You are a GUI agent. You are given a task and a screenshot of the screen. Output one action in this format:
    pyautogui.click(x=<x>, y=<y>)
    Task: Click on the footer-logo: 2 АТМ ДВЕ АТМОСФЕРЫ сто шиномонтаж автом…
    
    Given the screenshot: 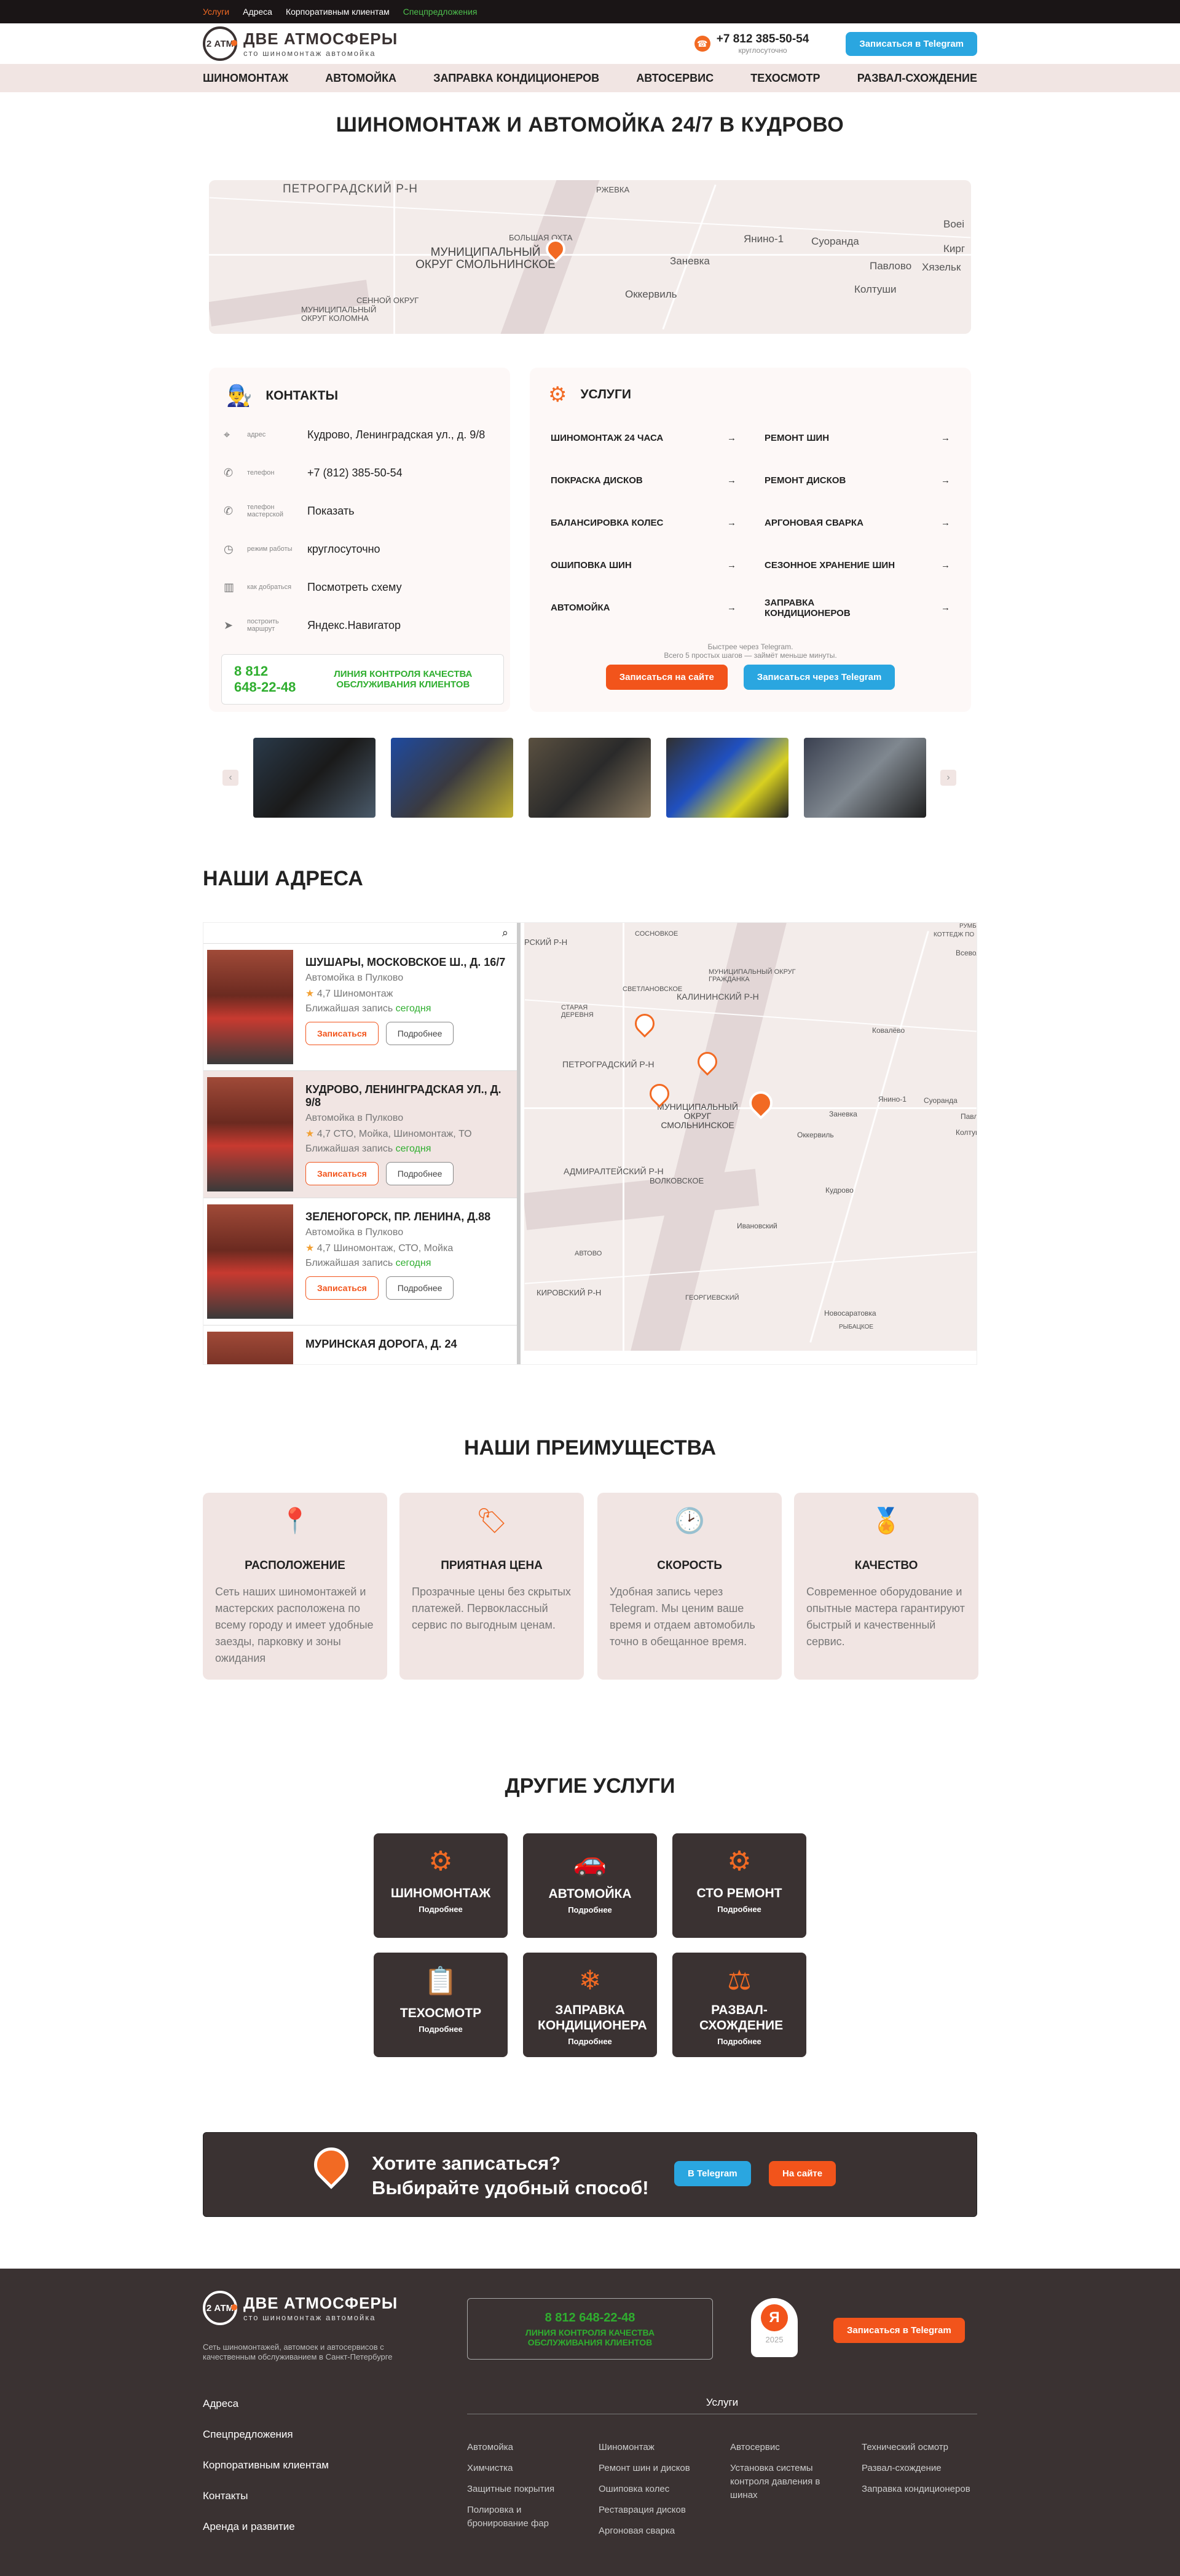 What is the action you would take?
    pyautogui.click(x=301, y=2308)
    